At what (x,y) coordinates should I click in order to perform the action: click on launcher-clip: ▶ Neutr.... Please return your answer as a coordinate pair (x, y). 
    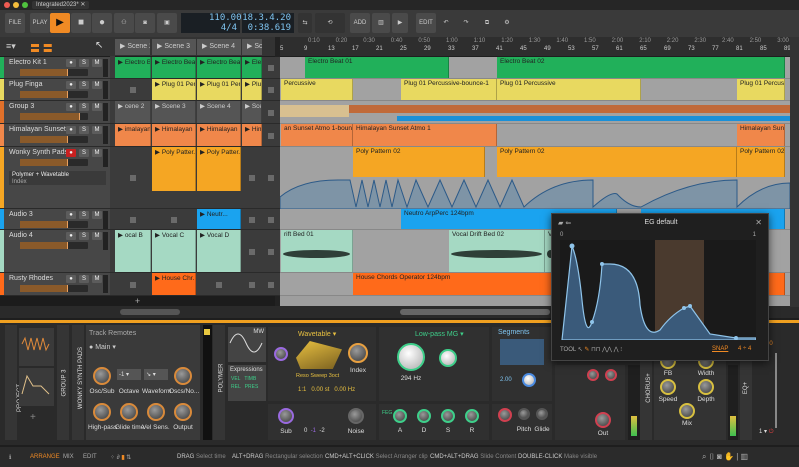
    Looking at the image, I should click on (219, 219).